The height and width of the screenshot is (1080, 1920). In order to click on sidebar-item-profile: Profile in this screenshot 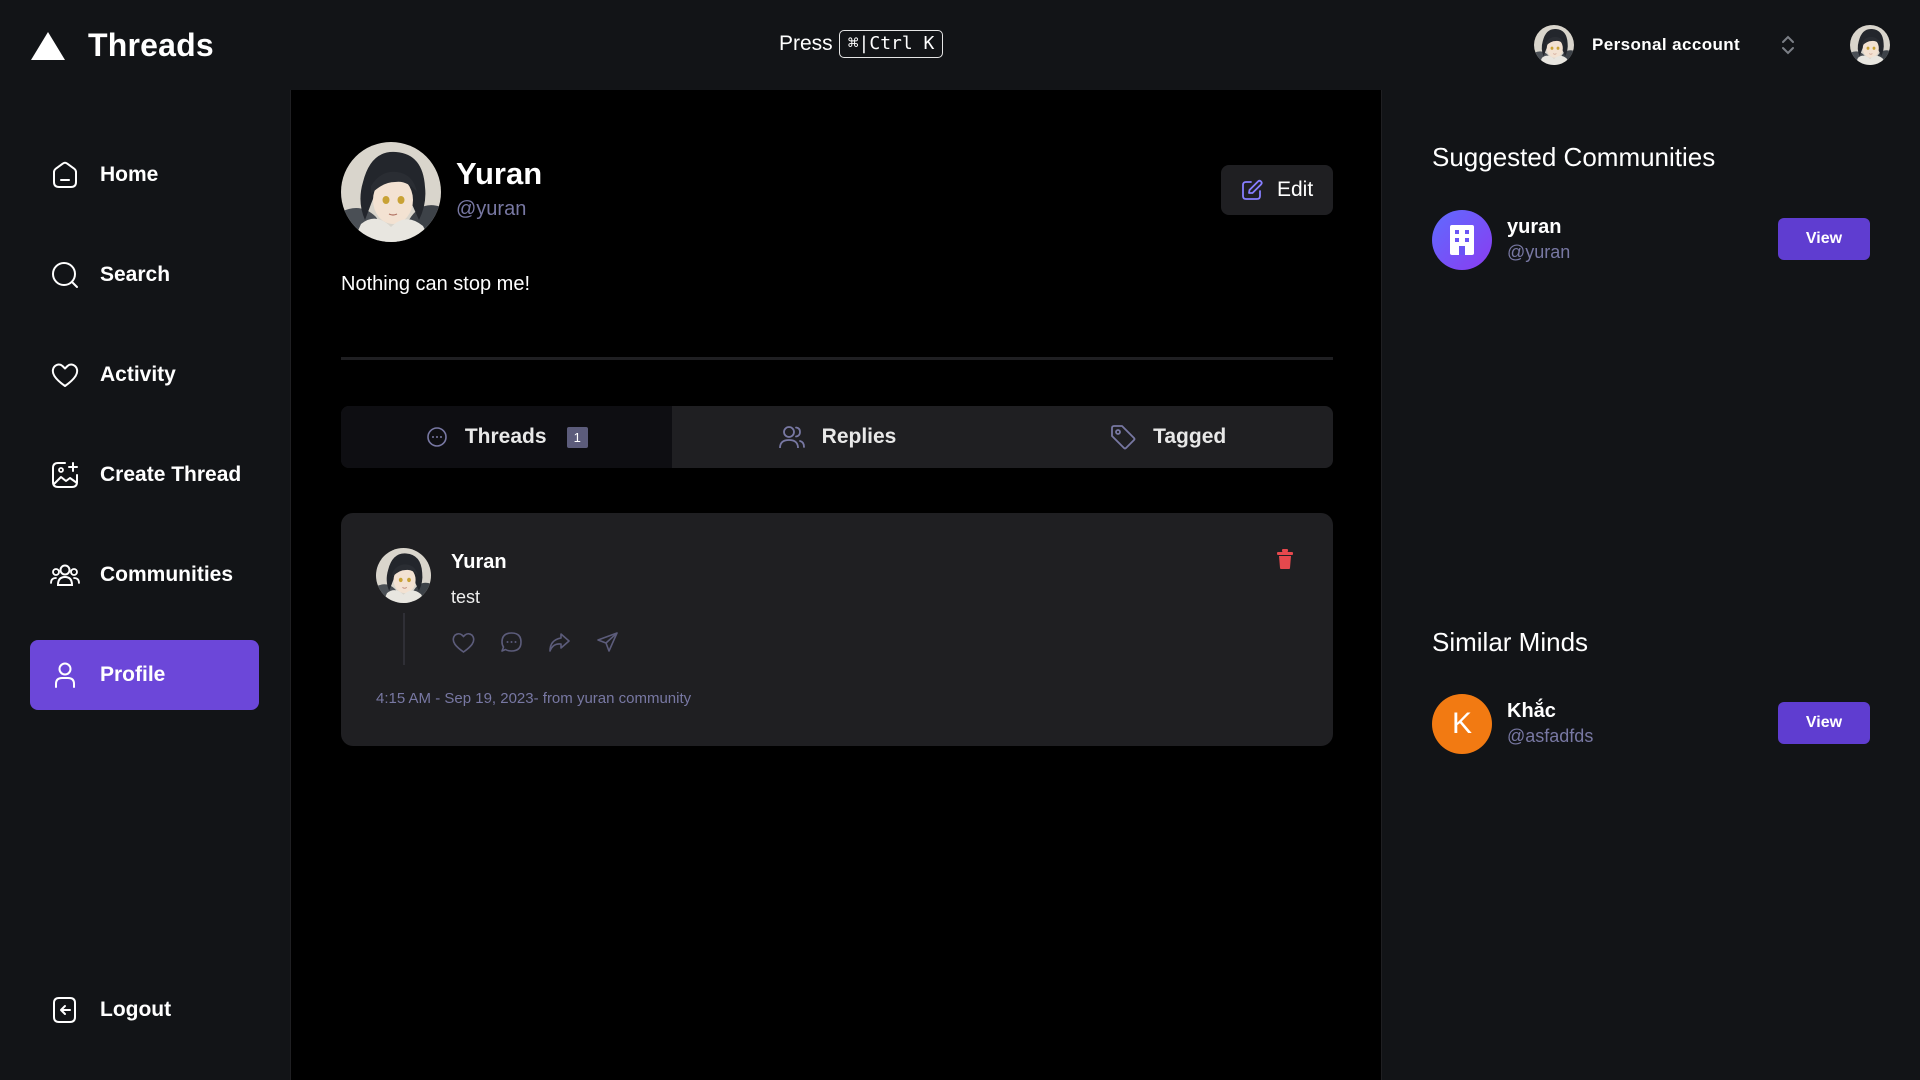, I will do `click(144, 675)`.